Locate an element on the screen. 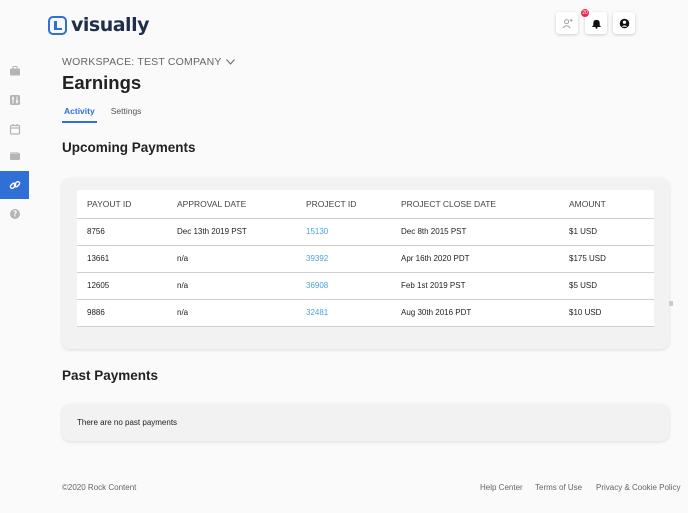  workspace-selector: WORKSPACE: TEST COMPANY is located at coordinates (148, 62).